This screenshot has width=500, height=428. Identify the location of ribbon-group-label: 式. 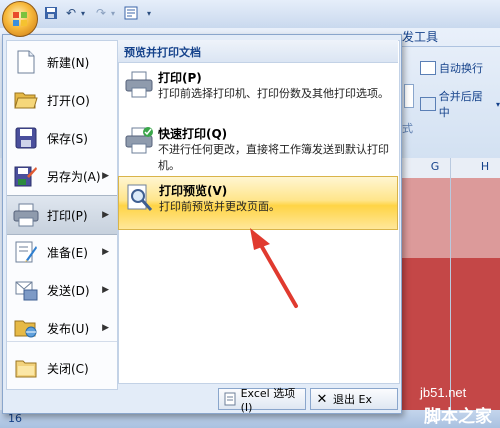
(407, 128).